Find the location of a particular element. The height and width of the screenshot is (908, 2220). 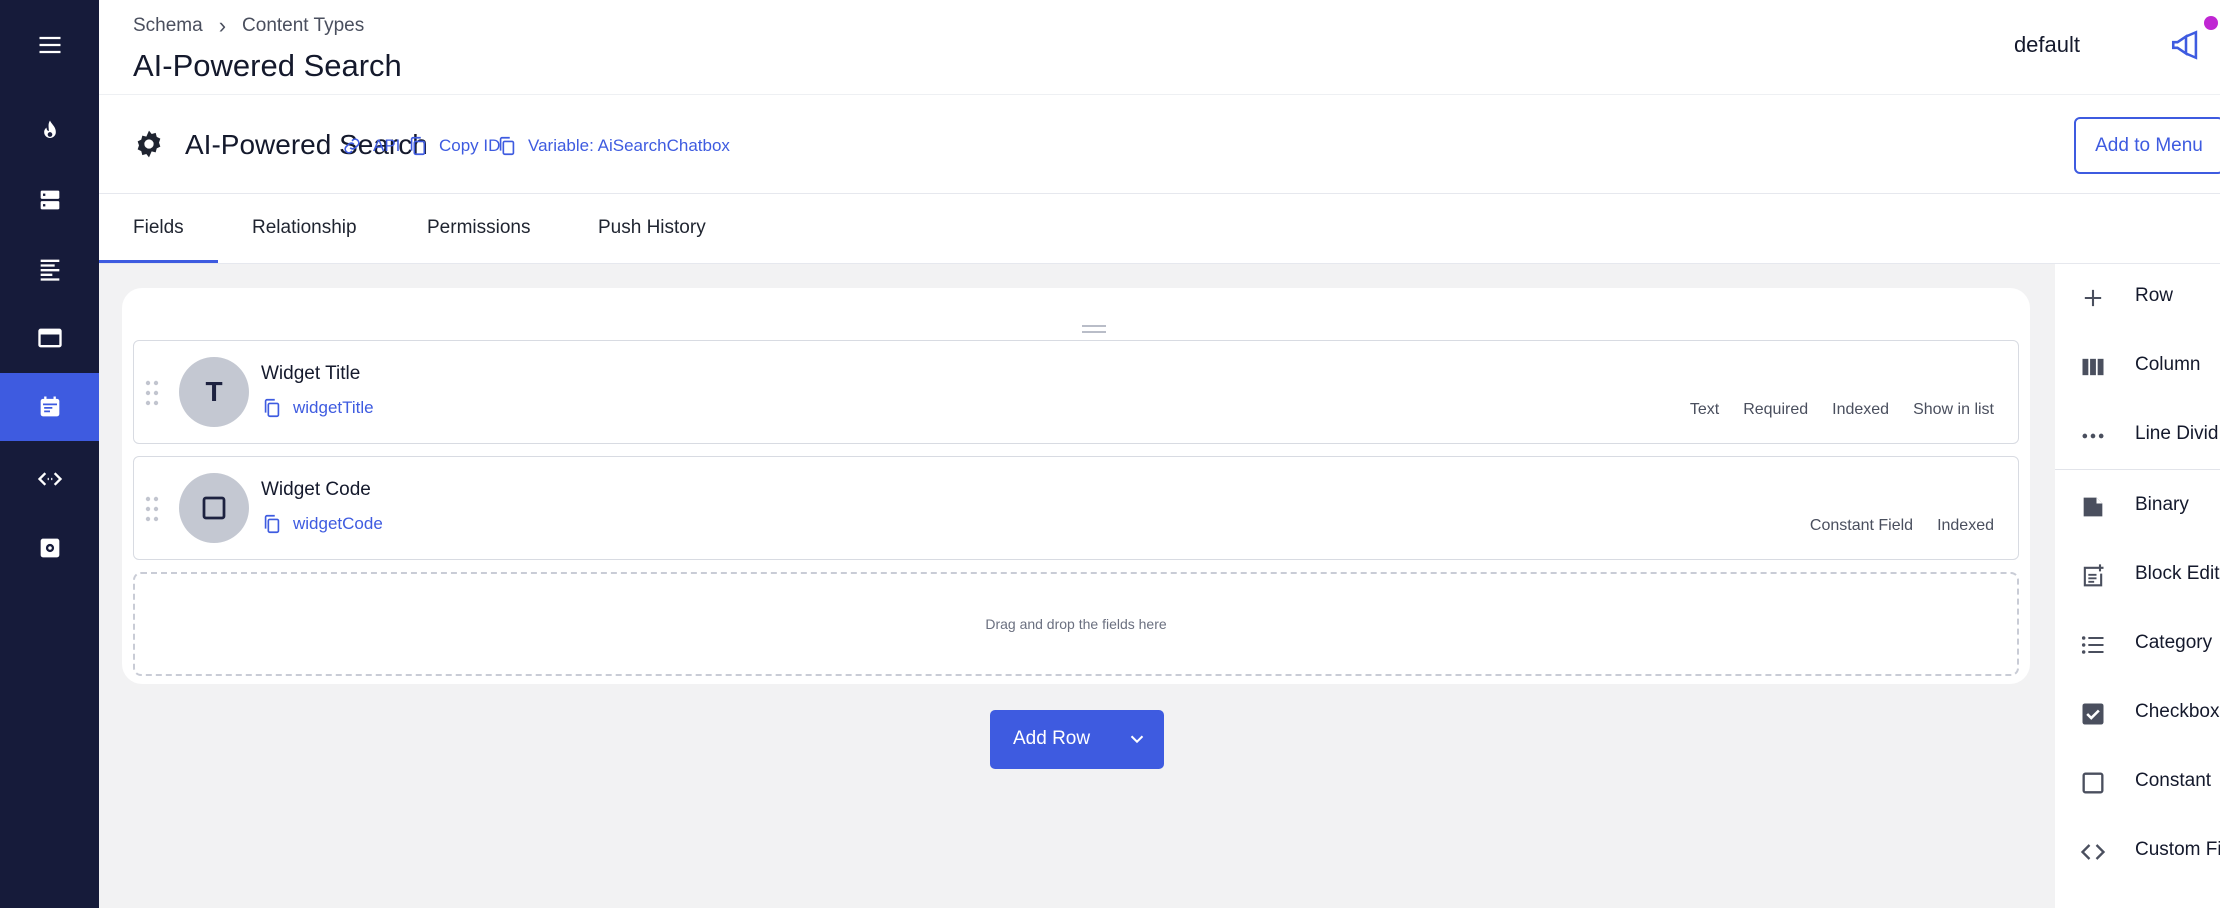

palette-item-checkbox: Checkbox is located at coordinates (2137, 713).